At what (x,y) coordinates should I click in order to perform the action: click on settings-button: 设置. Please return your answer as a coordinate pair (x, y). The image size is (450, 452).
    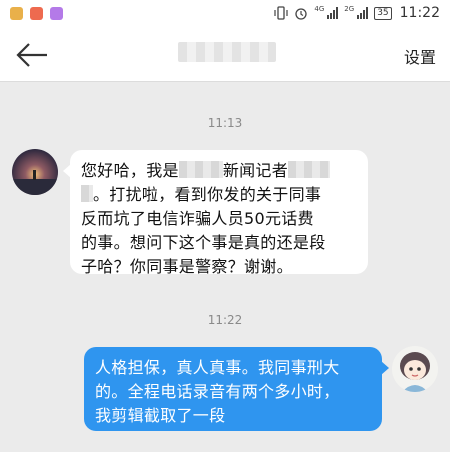
    Looking at the image, I should click on (420, 56).